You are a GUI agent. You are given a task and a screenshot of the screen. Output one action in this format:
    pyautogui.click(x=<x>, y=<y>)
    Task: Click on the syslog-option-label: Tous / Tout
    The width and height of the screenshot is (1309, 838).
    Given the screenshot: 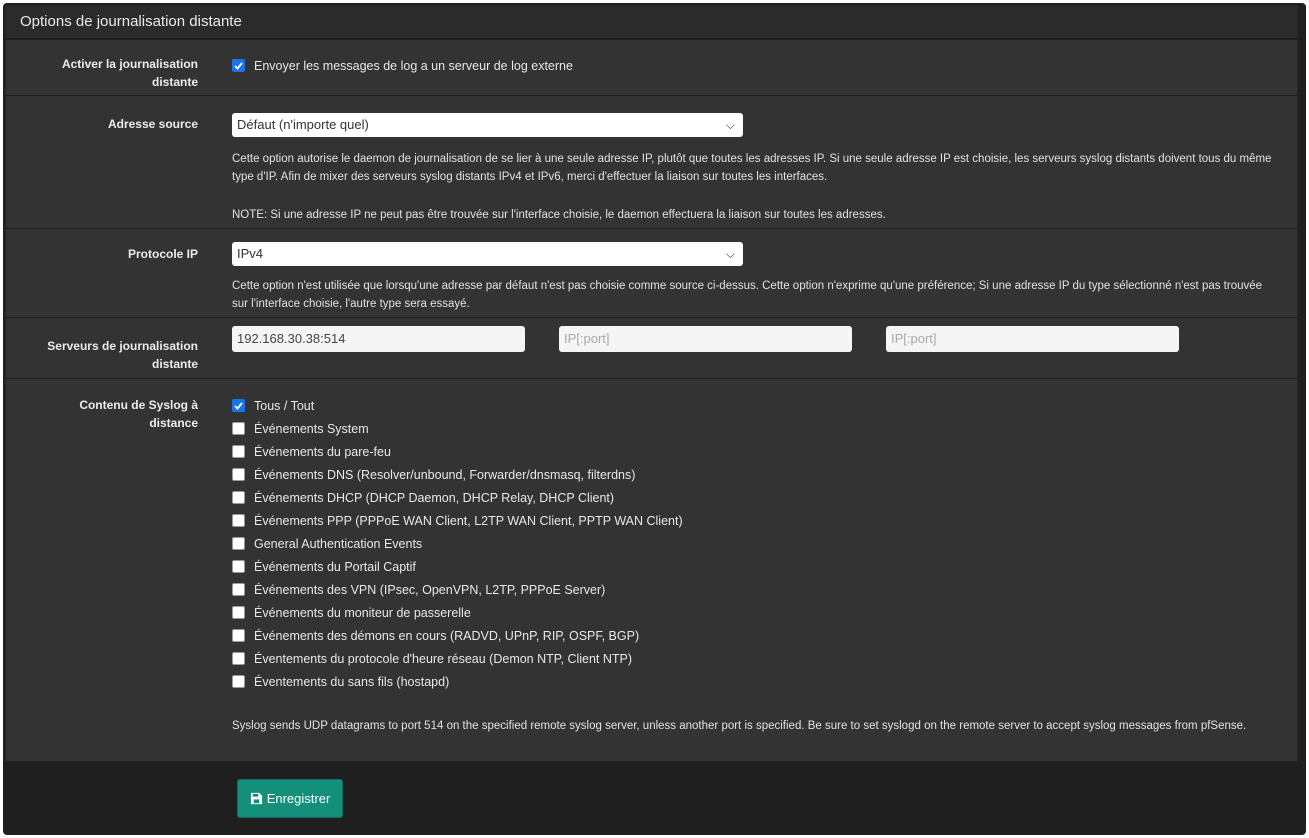 What is the action you would take?
    pyautogui.click(x=284, y=405)
    